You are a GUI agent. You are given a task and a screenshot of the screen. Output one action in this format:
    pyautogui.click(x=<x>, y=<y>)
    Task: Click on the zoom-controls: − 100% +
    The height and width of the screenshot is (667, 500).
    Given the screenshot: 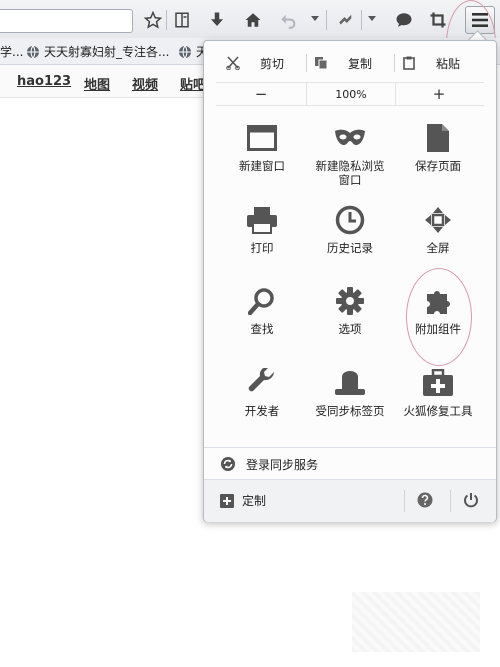 What is the action you would take?
    pyautogui.click(x=350, y=94)
    